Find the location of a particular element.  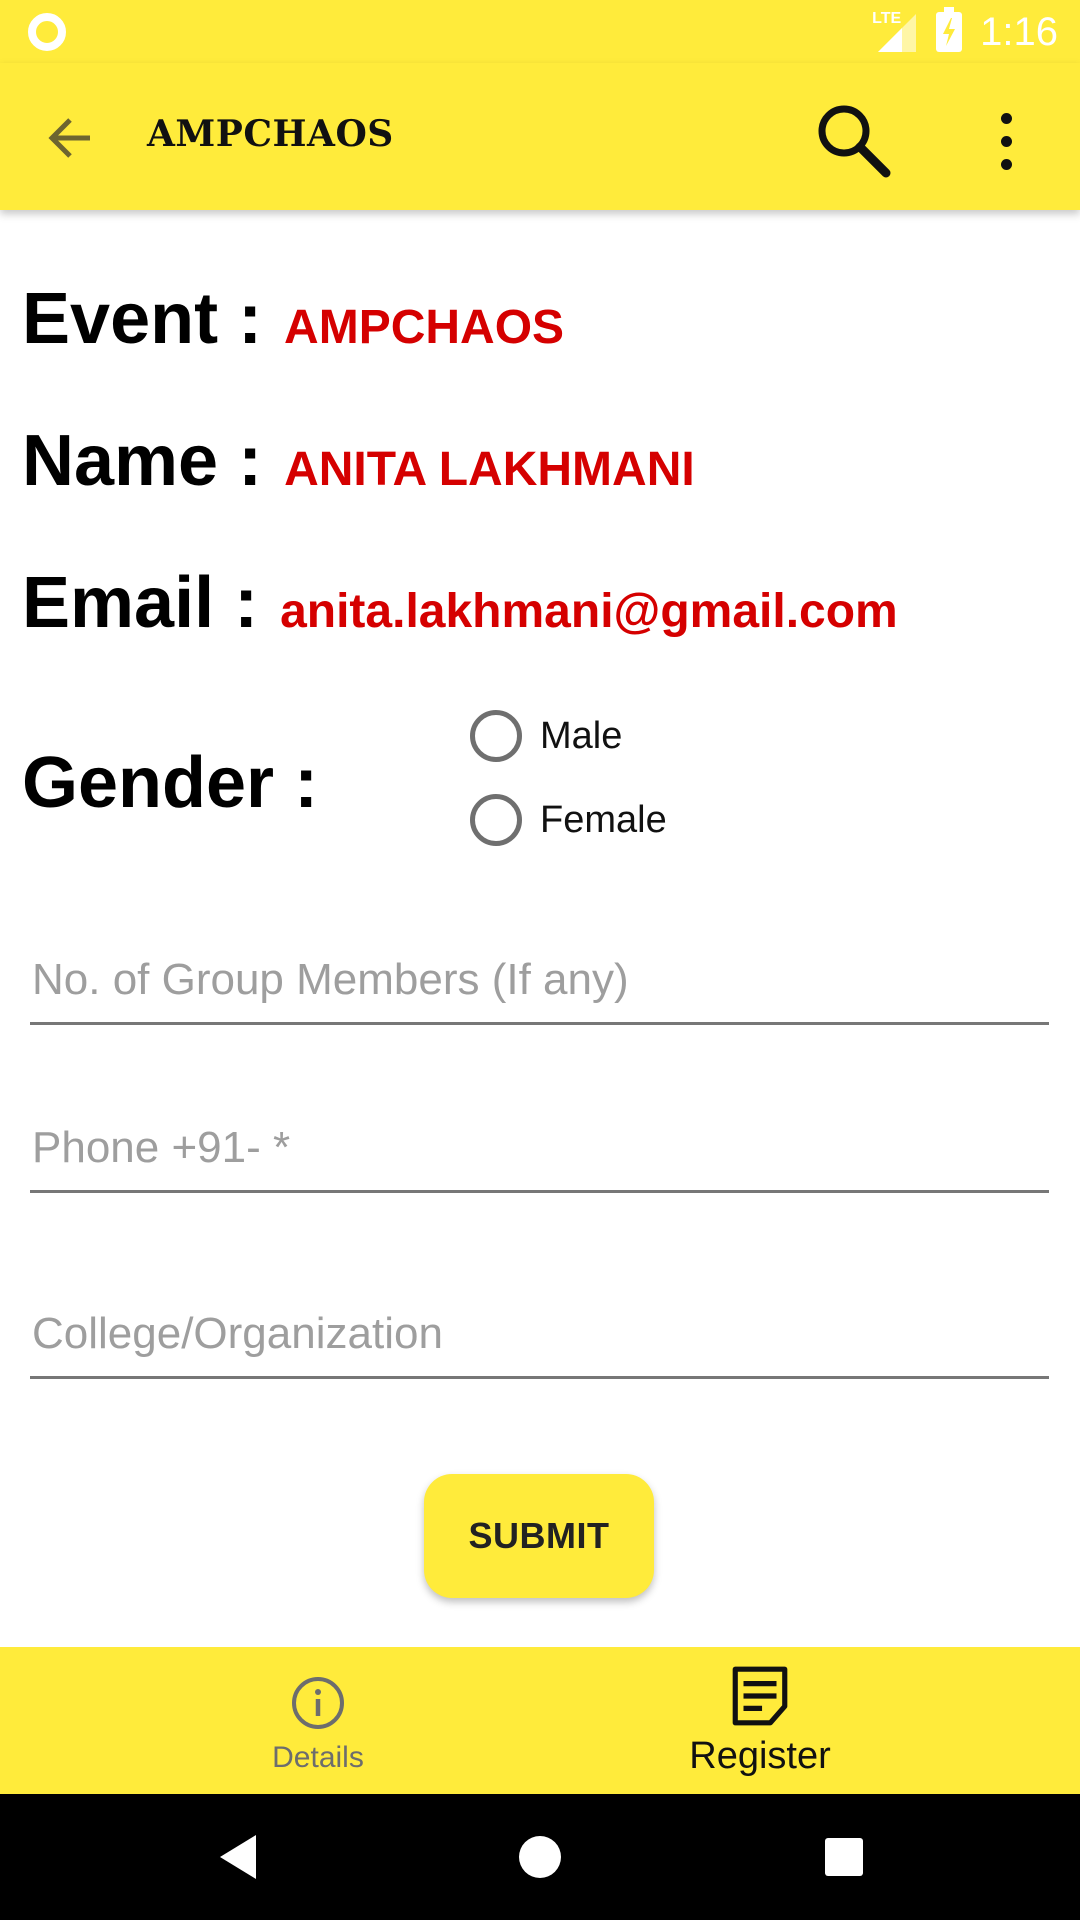

phone-field is located at coordinates (539, 1145).